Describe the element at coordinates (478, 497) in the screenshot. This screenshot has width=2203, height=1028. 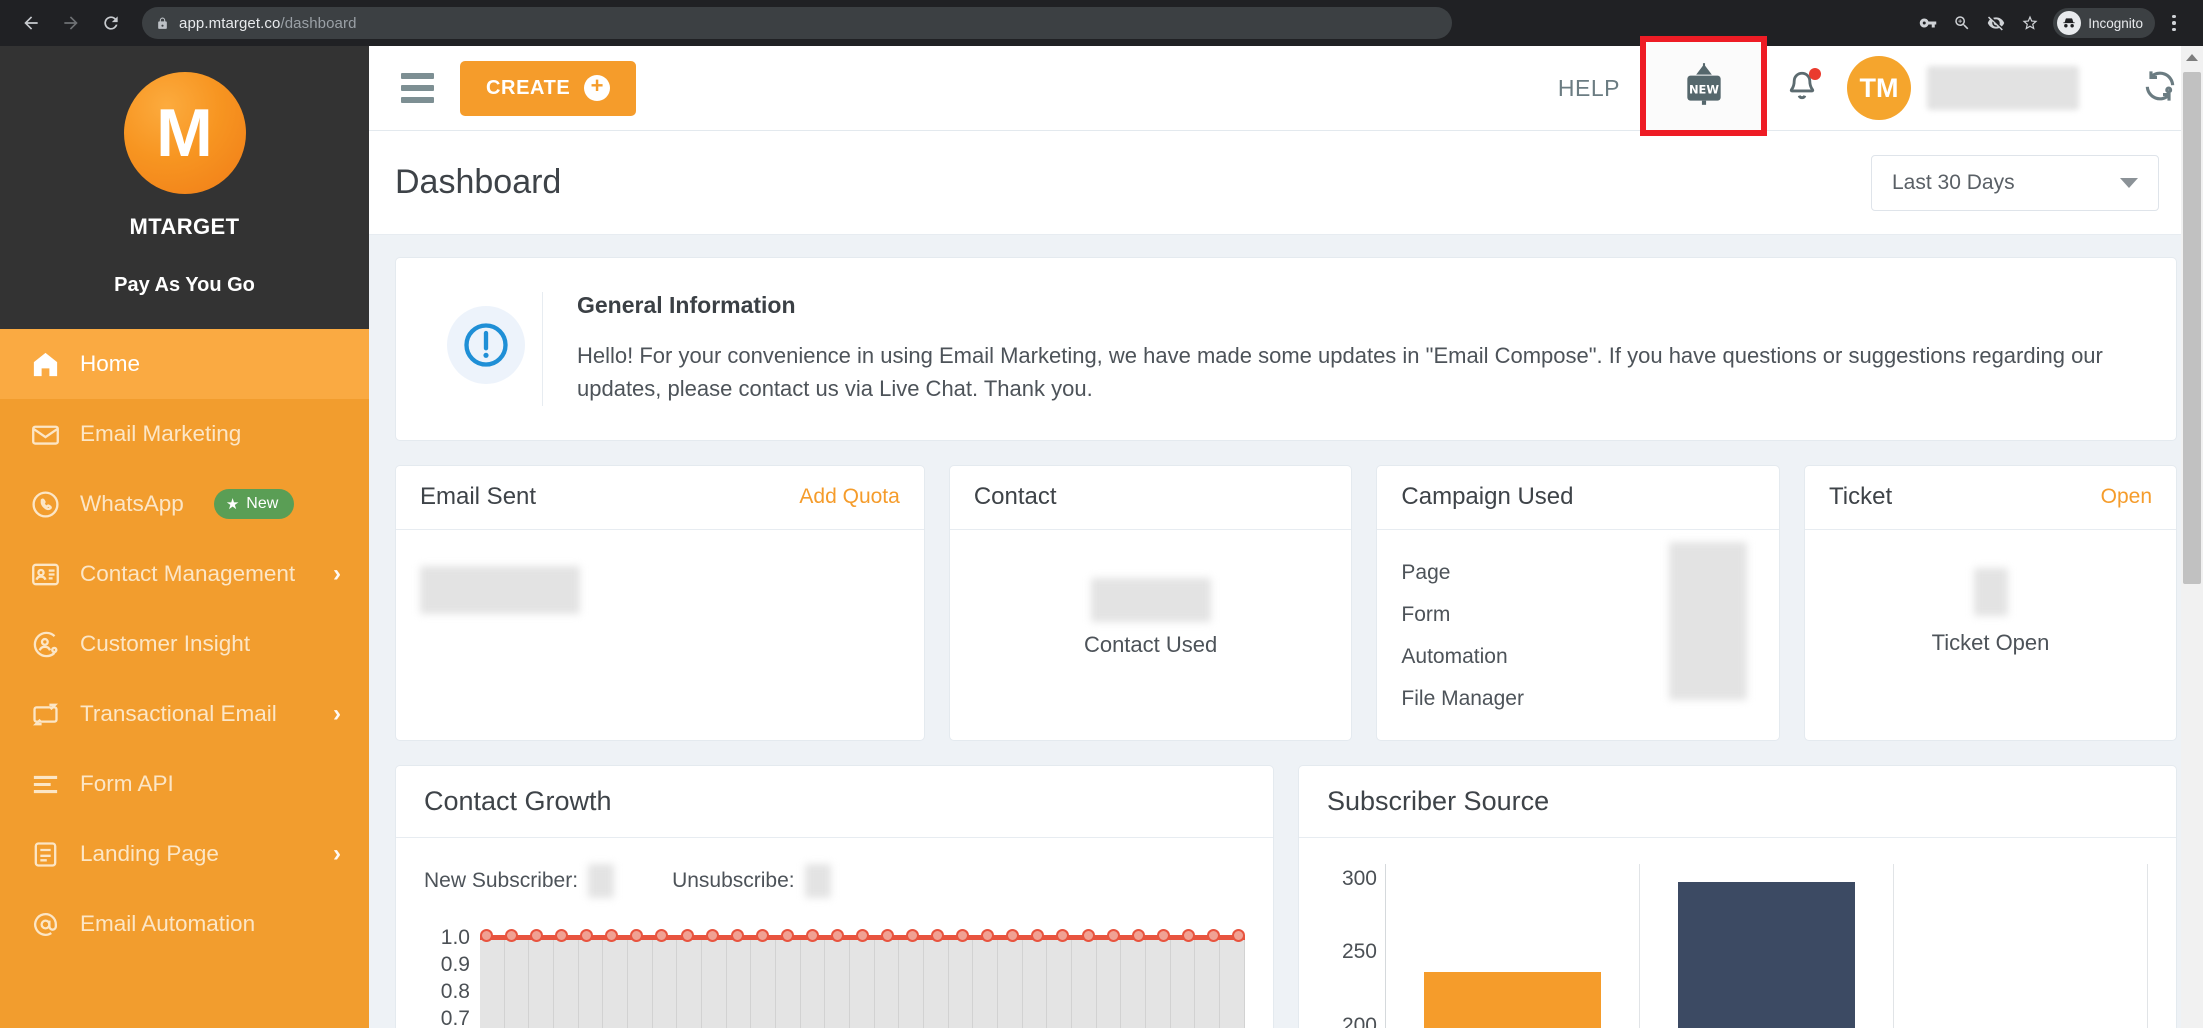
I see `card-title: Email Sent` at that location.